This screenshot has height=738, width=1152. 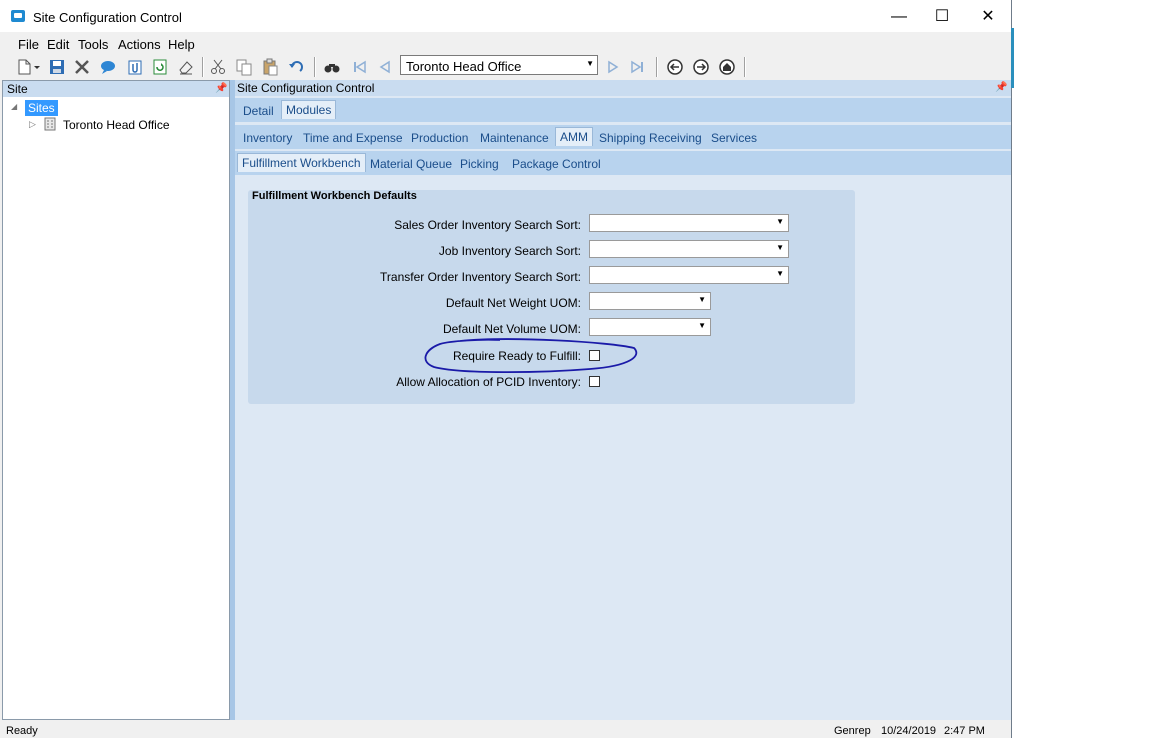 I want to click on forward-icon, so click(x=701, y=67).